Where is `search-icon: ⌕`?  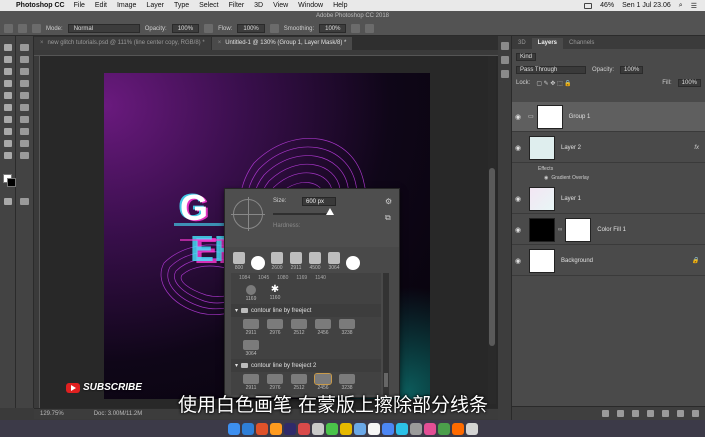
search-icon: ⌕ is located at coordinates (681, 6).